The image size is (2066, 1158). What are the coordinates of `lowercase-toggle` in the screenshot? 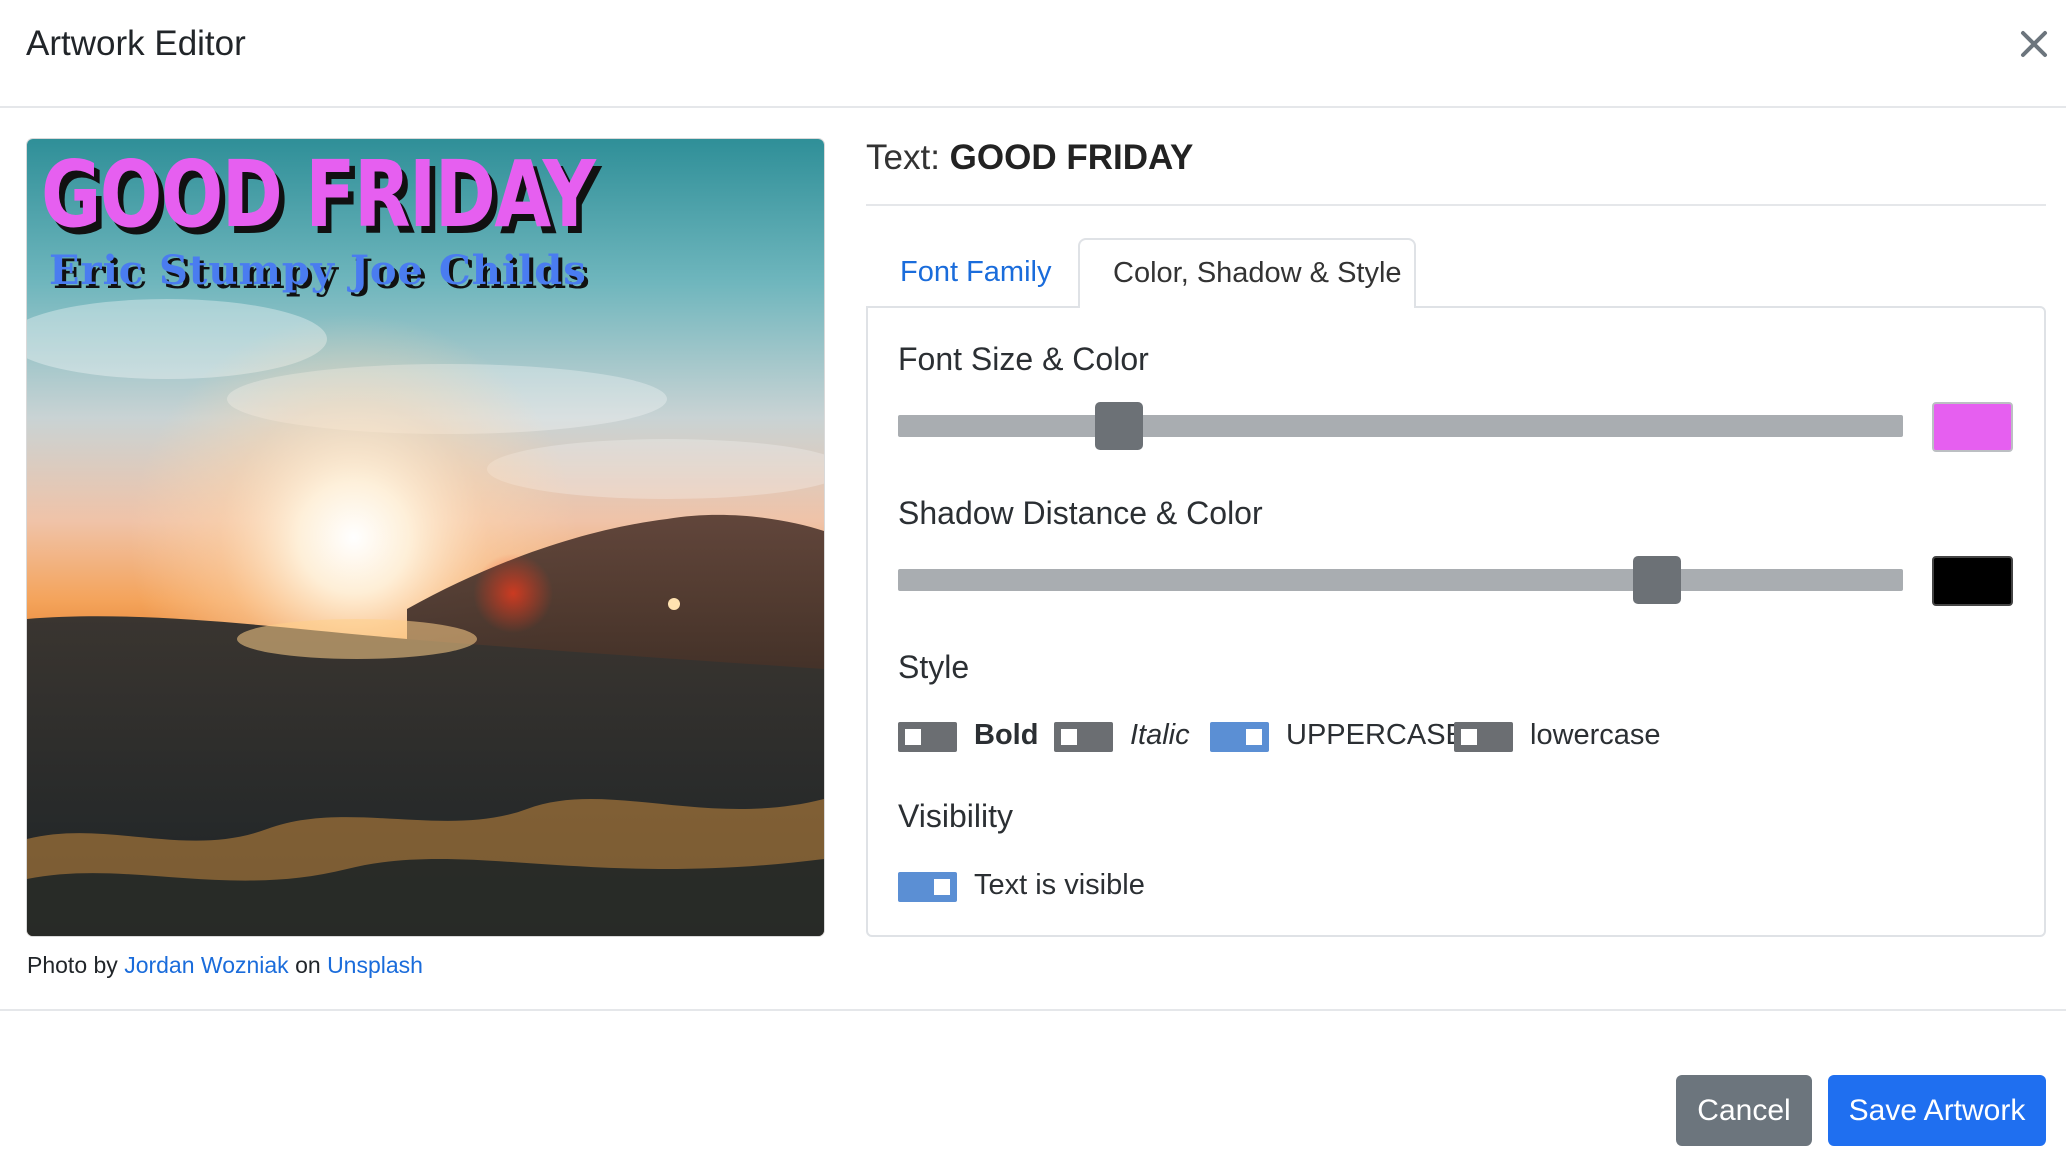 It's located at (1483, 737).